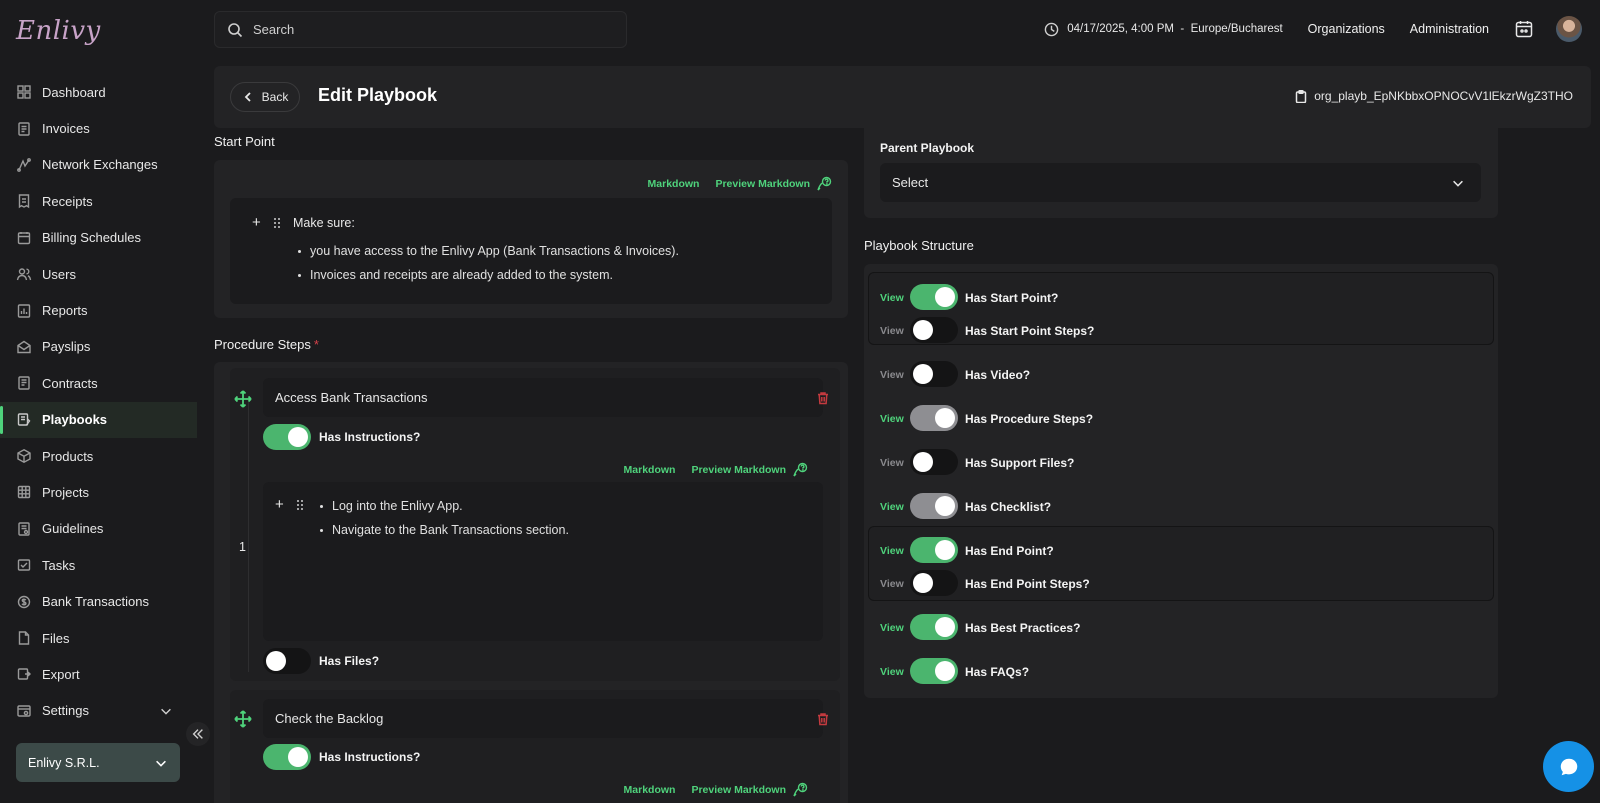 This screenshot has height=803, width=1600. Describe the element at coordinates (892, 419) in the screenshot. I see `view-link-has-procedure-steps: View` at that location.